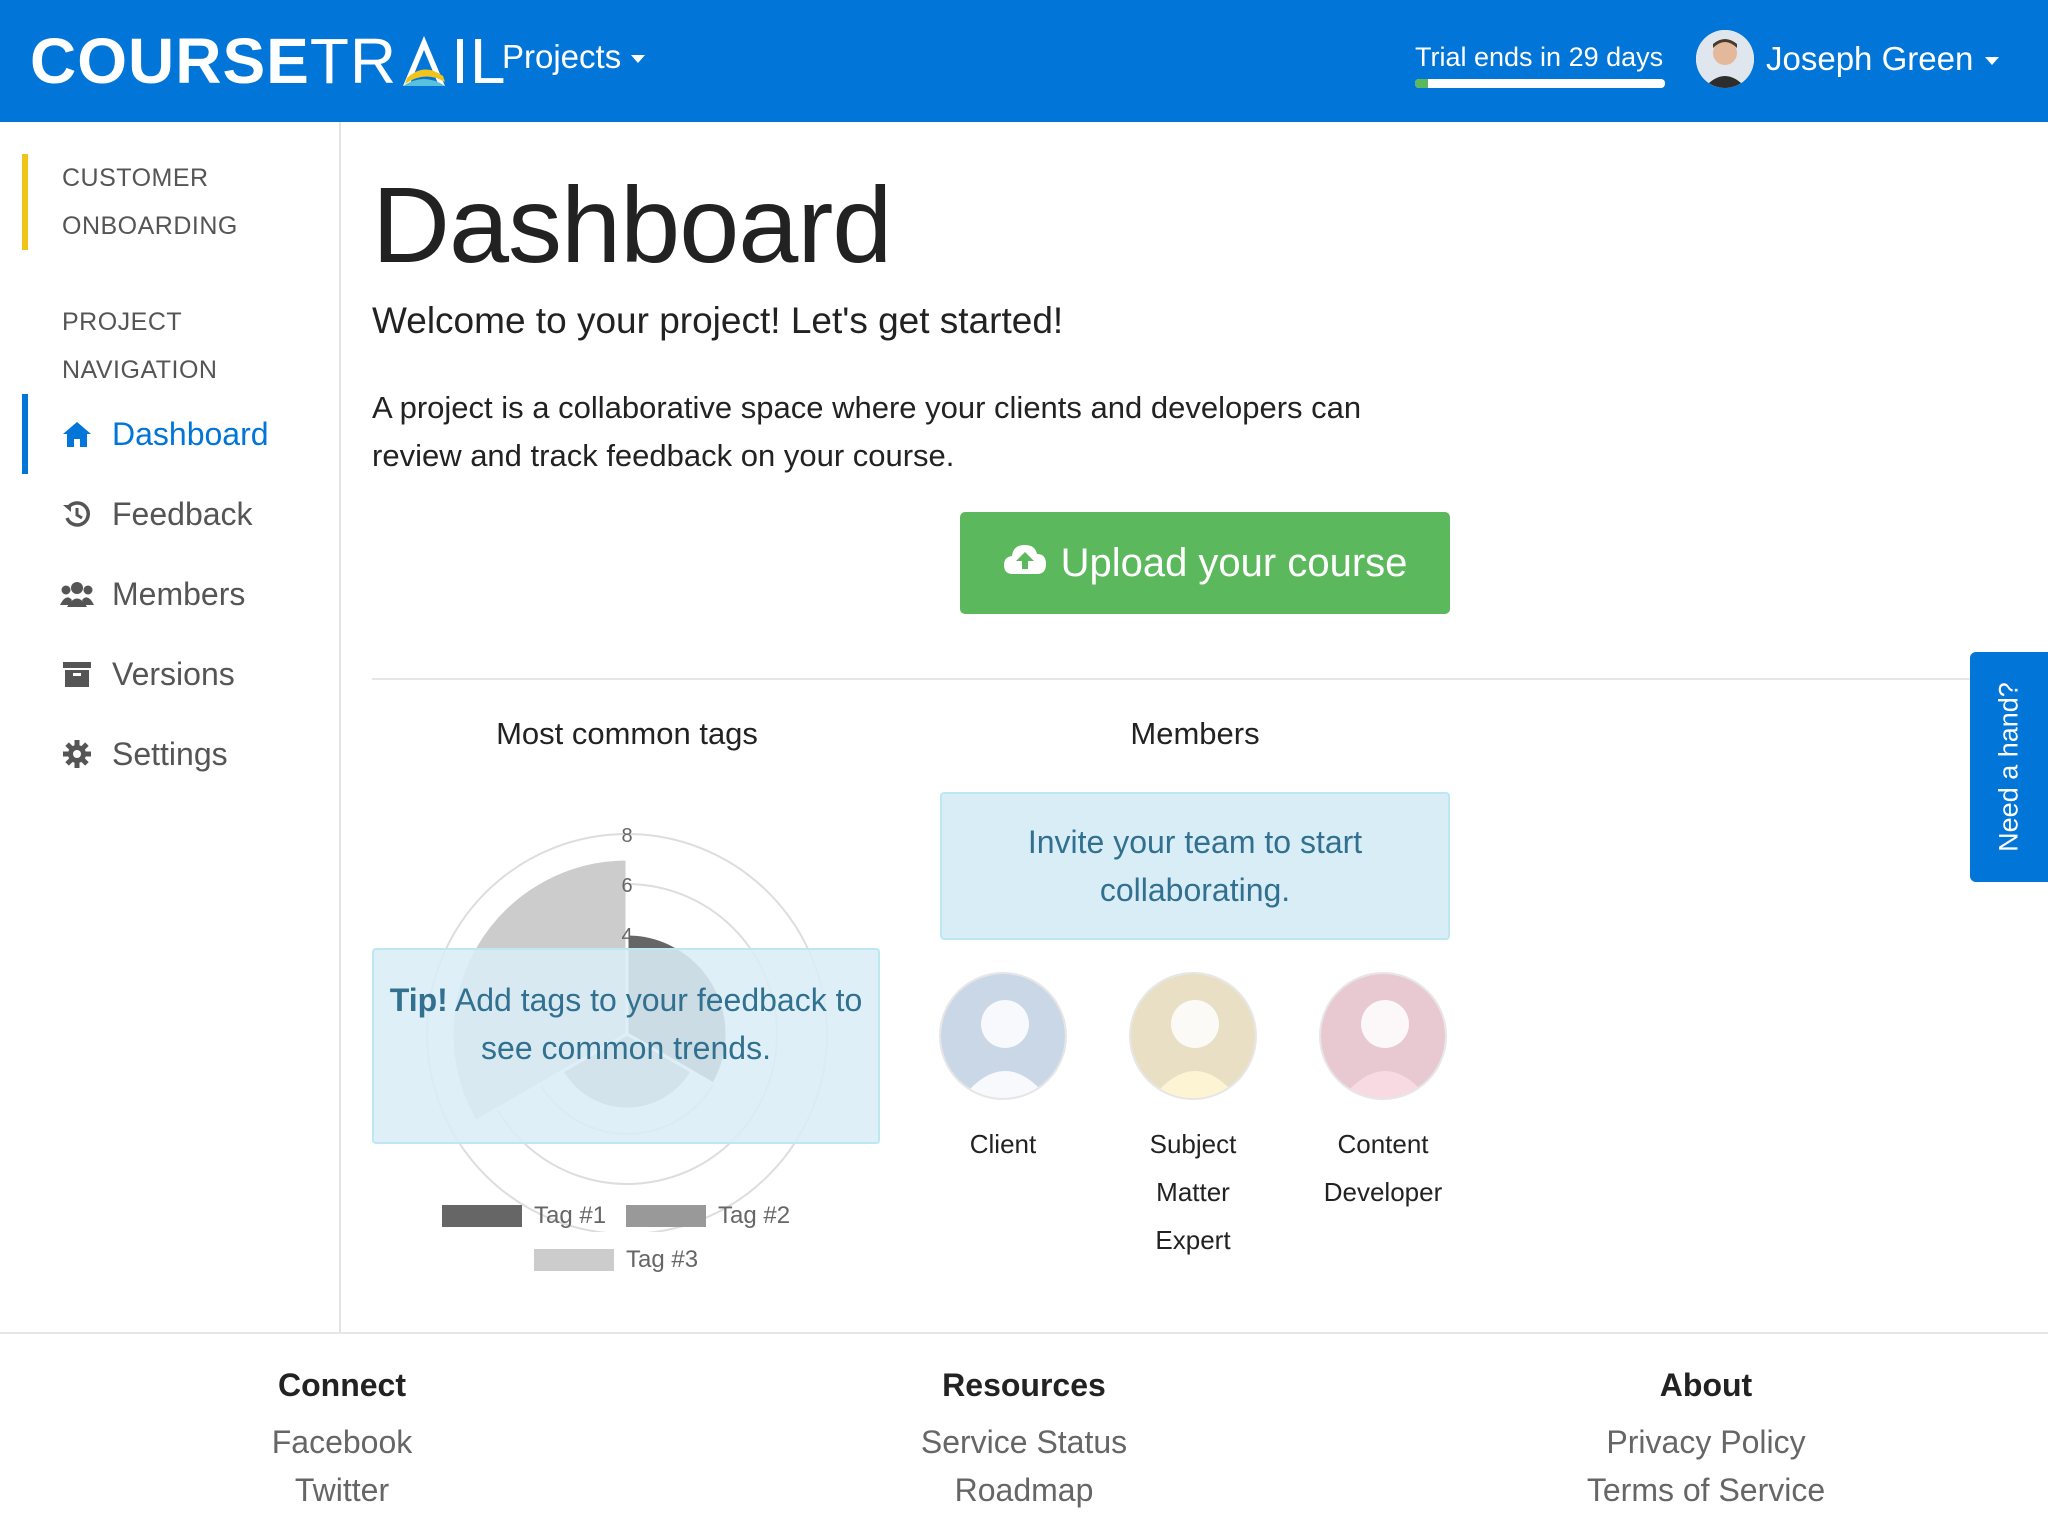  Describe the element at coordinates (424, 61) in the screenshot. I see `logo-mountain-icon` at that location.